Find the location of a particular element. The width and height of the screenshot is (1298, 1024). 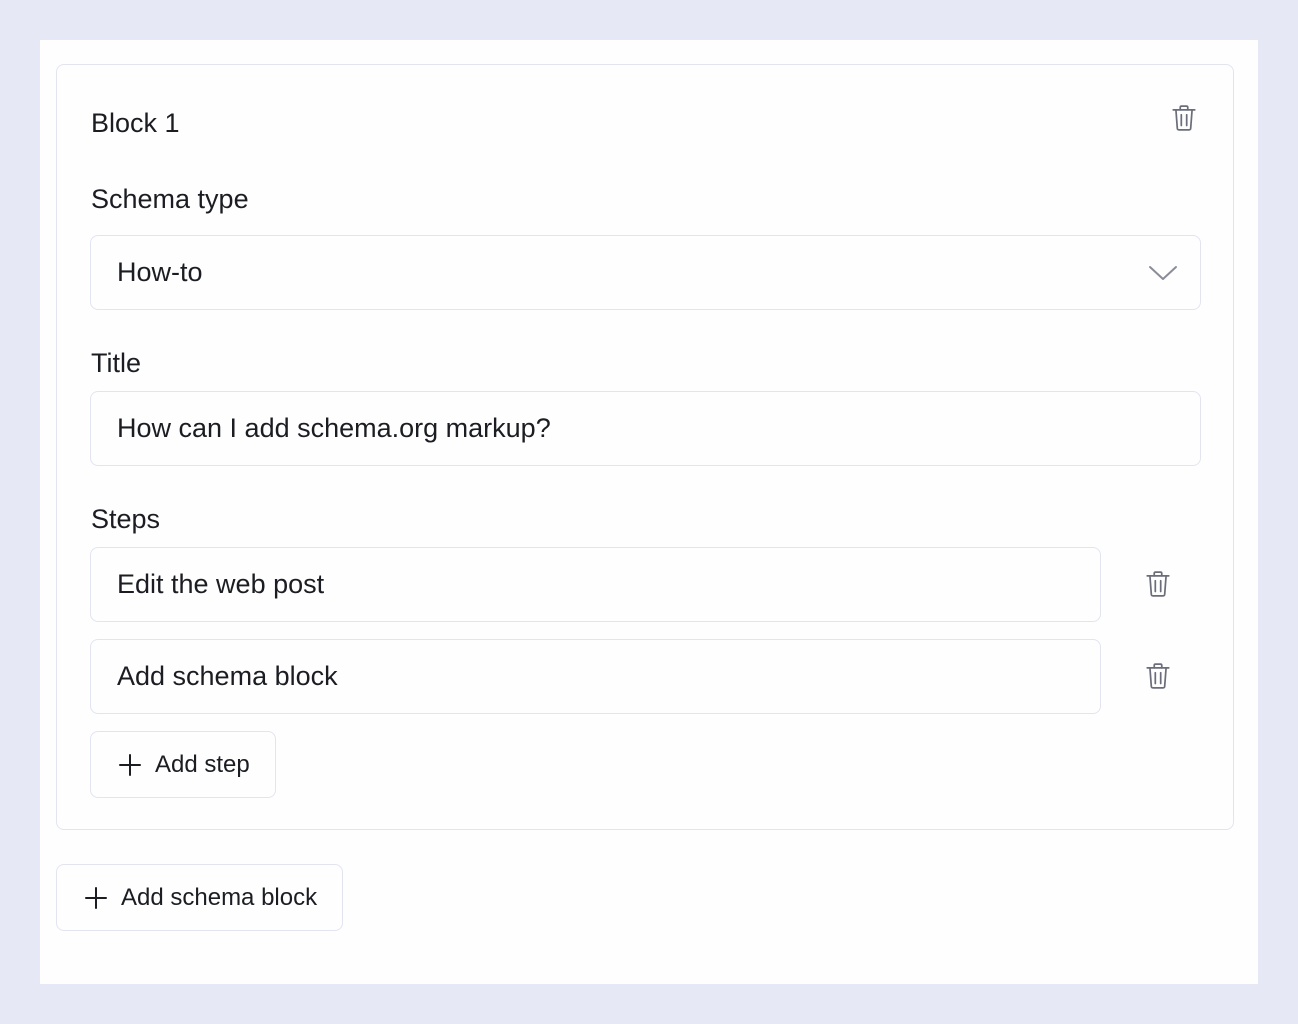

step-input-value: Edit the web post is located at coordinates (221, 584).